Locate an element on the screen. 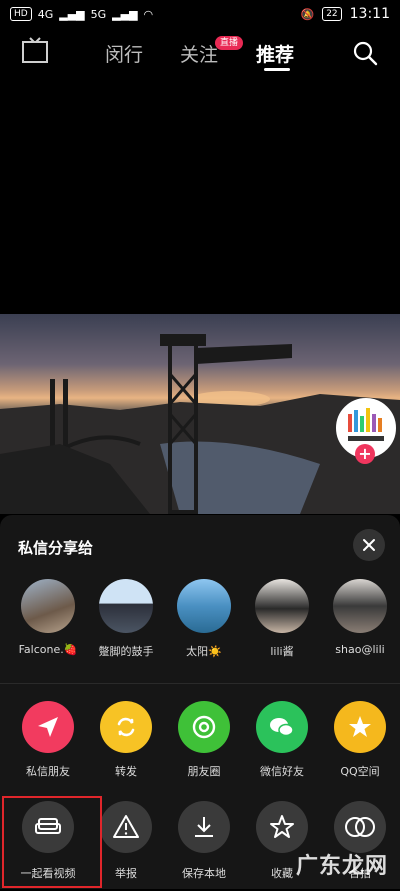 This screenshot has width=400, height=891. network-4g: 4G is located at coordinates (45, 14).